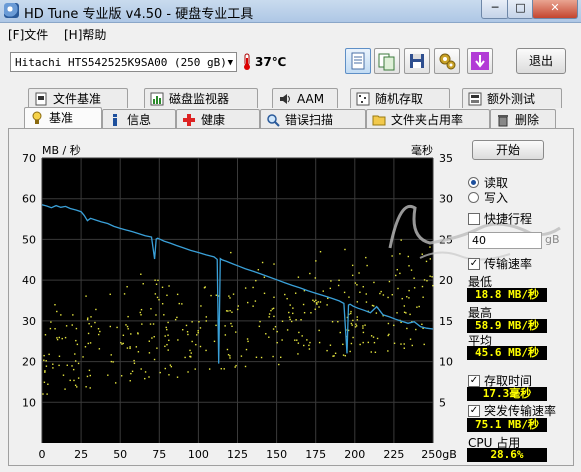  What do you see at coordinates (555, 9) in the screenshot?
I see `close-button: ✕` at bounding box center [555, 9].